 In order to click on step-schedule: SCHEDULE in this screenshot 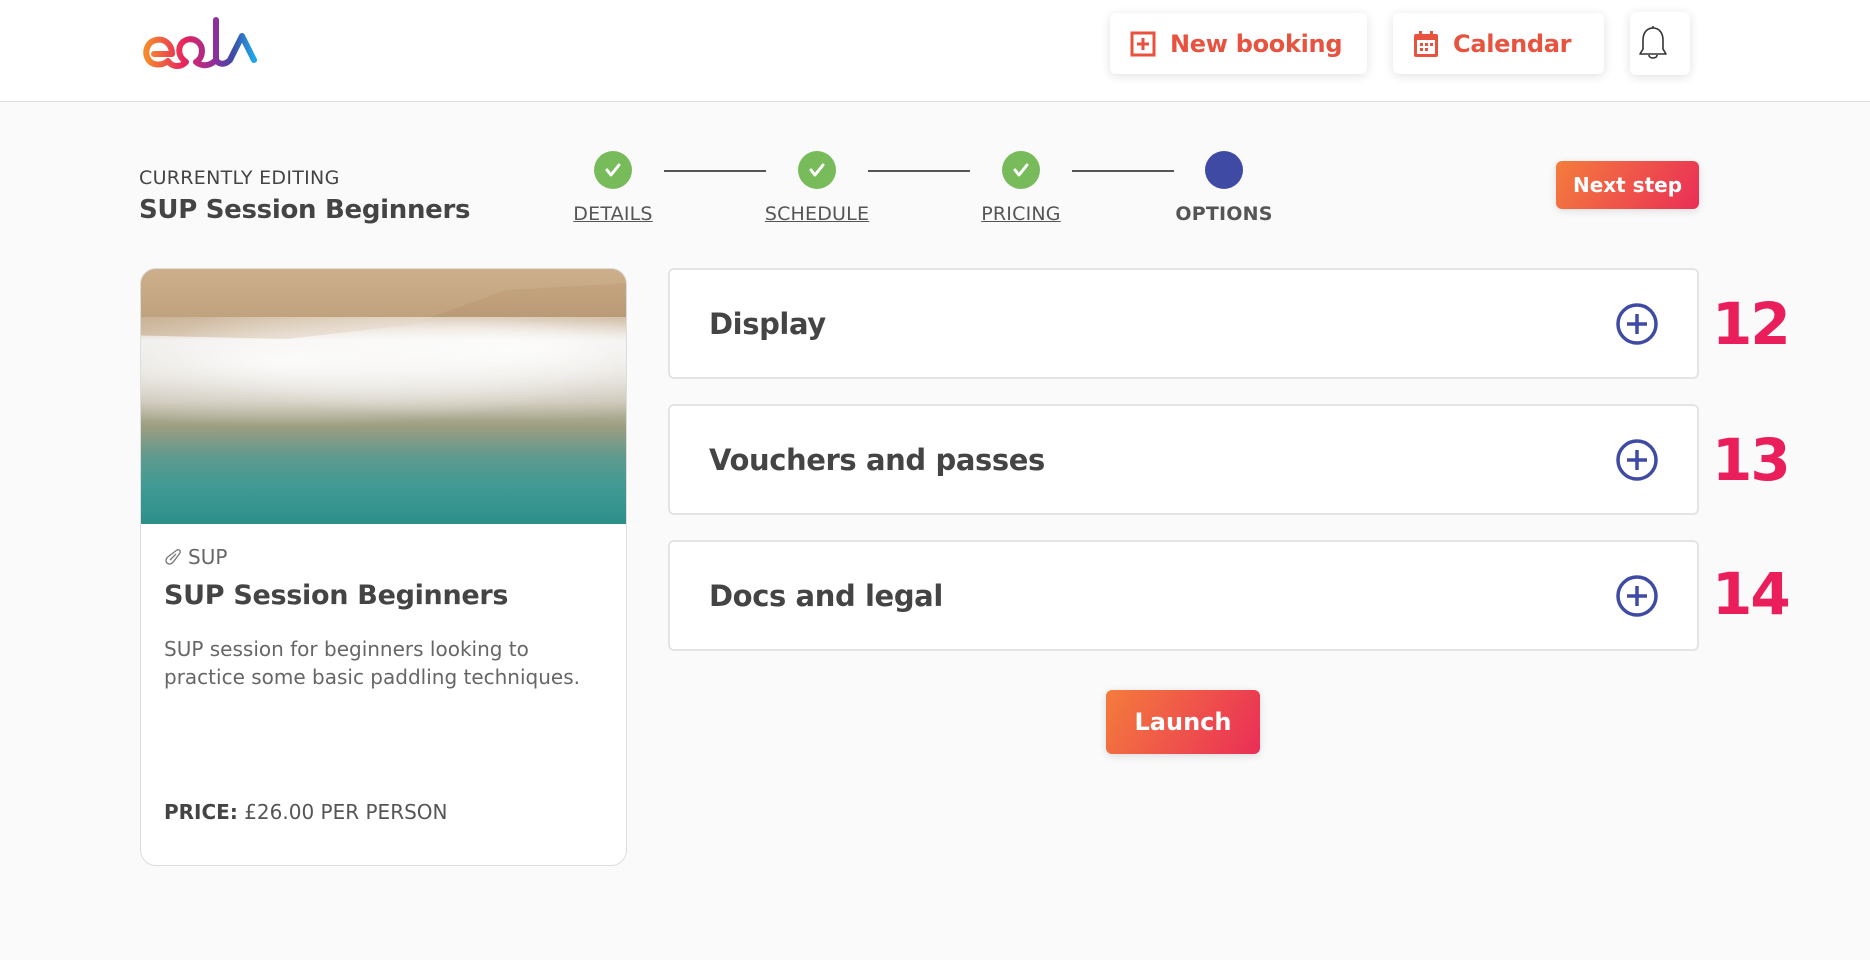, I will do `click(817, 186)`.